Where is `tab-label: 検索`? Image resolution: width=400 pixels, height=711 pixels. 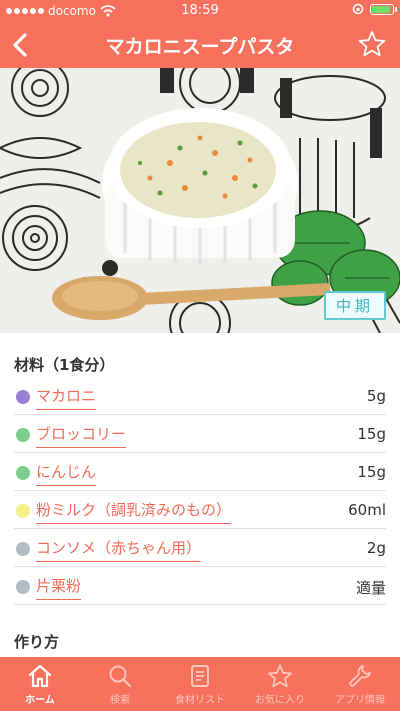 tab-label: 検索 is located at coordinates (120, 700).